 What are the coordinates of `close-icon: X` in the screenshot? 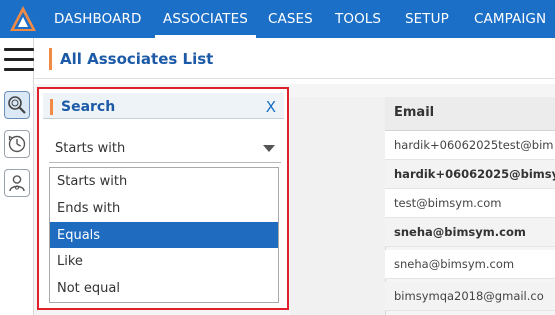 It's located at (271, 107).